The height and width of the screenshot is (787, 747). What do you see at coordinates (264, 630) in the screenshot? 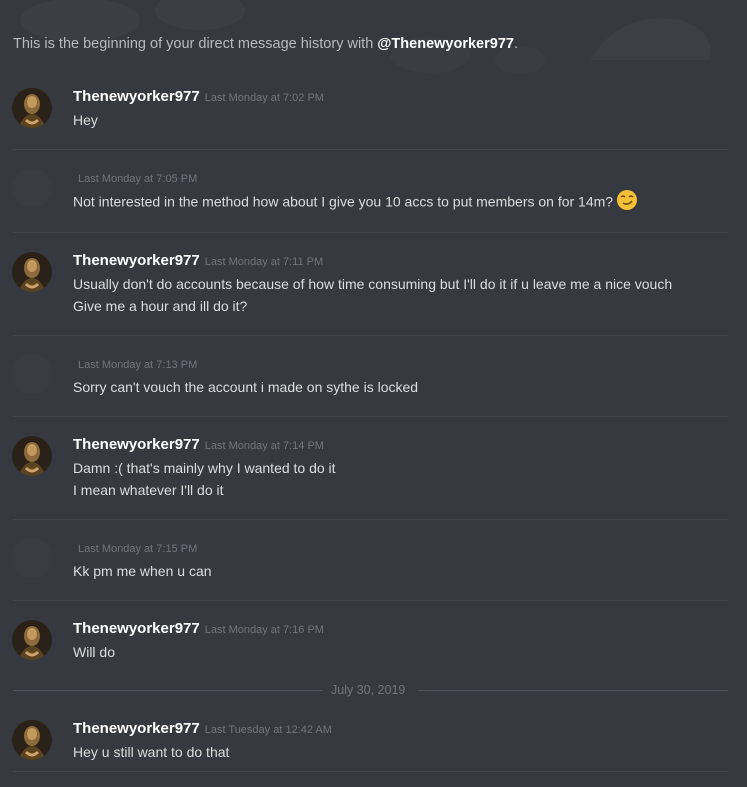
I see `message-timestamp: Last Monday at 7:16 PM` at bounding box center [264, 630].